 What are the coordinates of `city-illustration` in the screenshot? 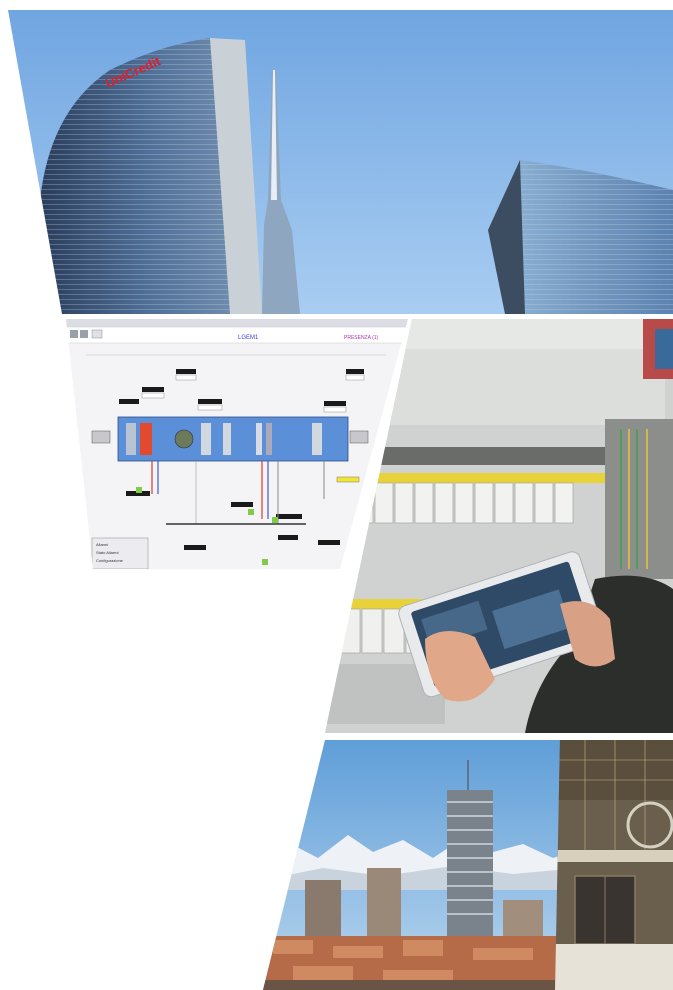 It's located at (421, 865).